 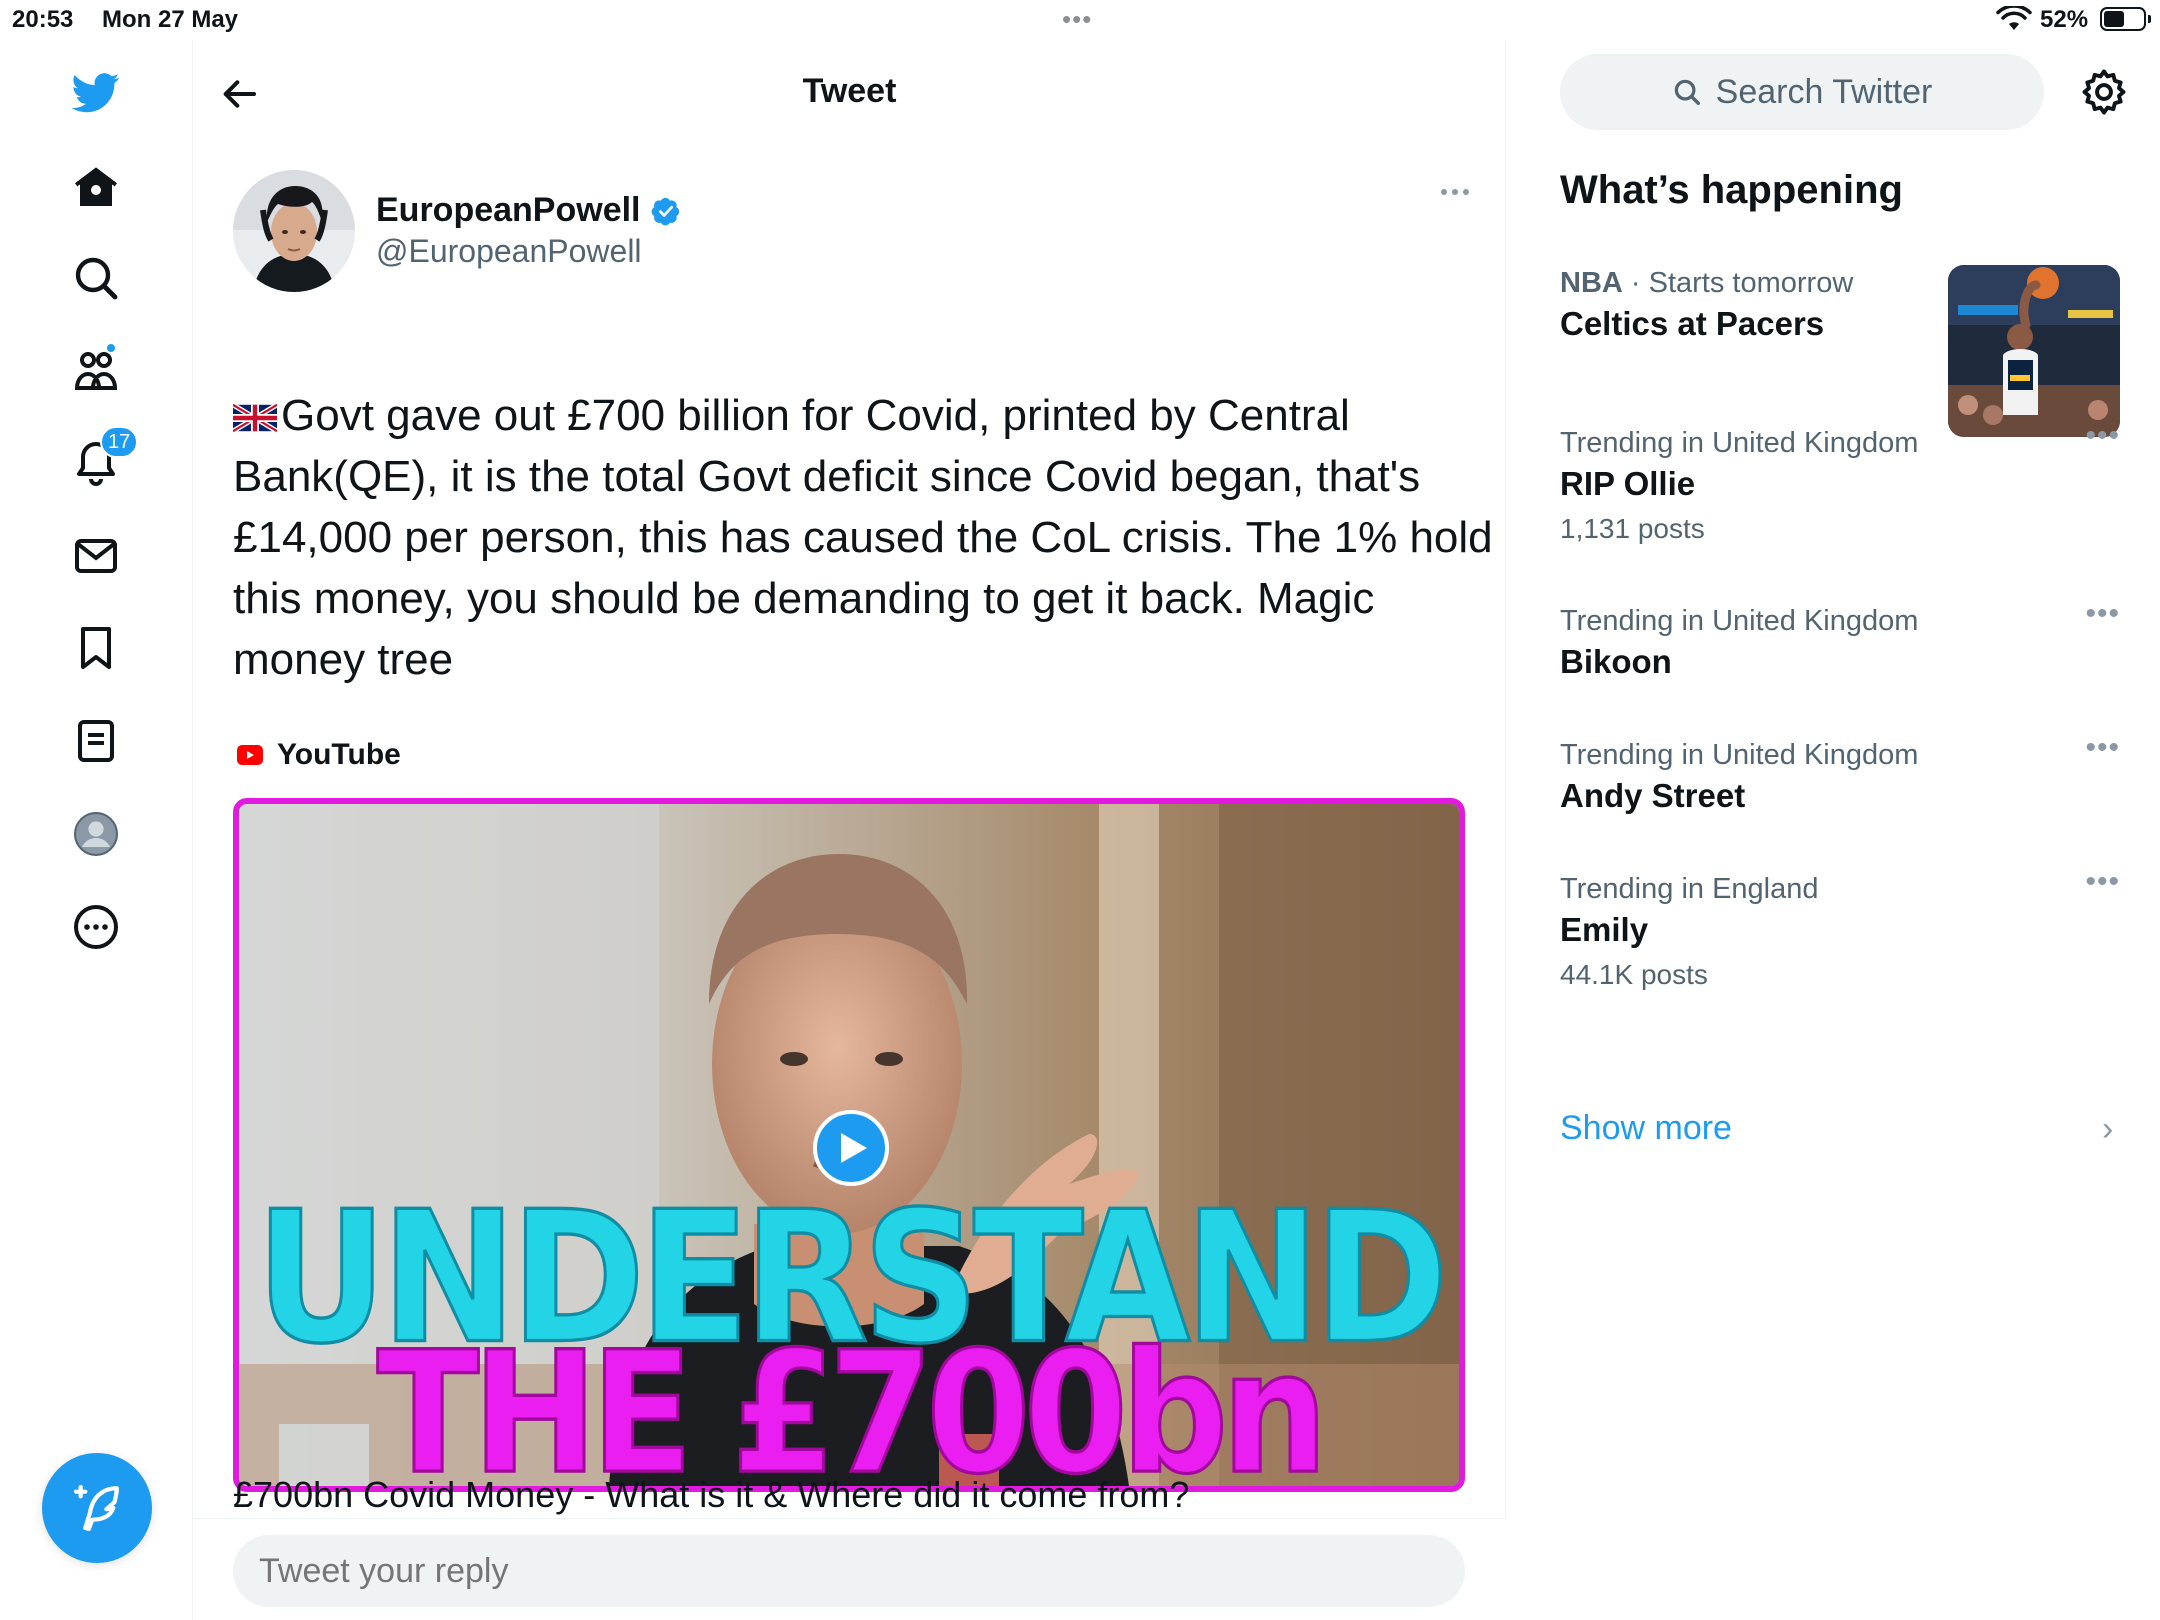 I want to click on author-handle: @EuropeanPowell, so click(x=509, y=251).